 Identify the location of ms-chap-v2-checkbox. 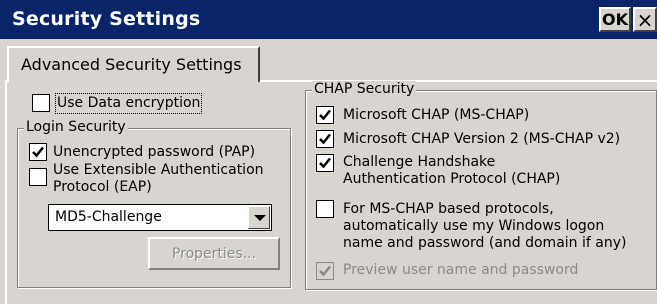
(325, 139).